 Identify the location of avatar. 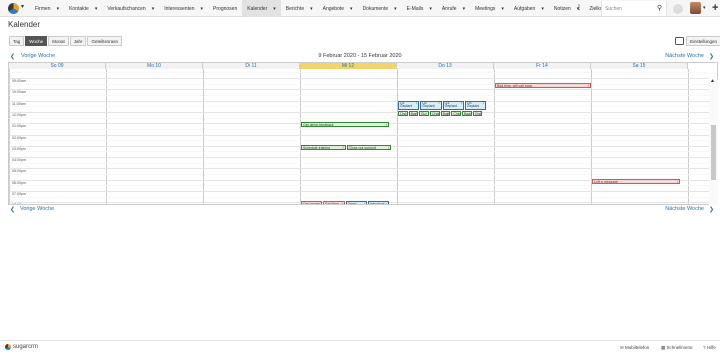
(695, 8).